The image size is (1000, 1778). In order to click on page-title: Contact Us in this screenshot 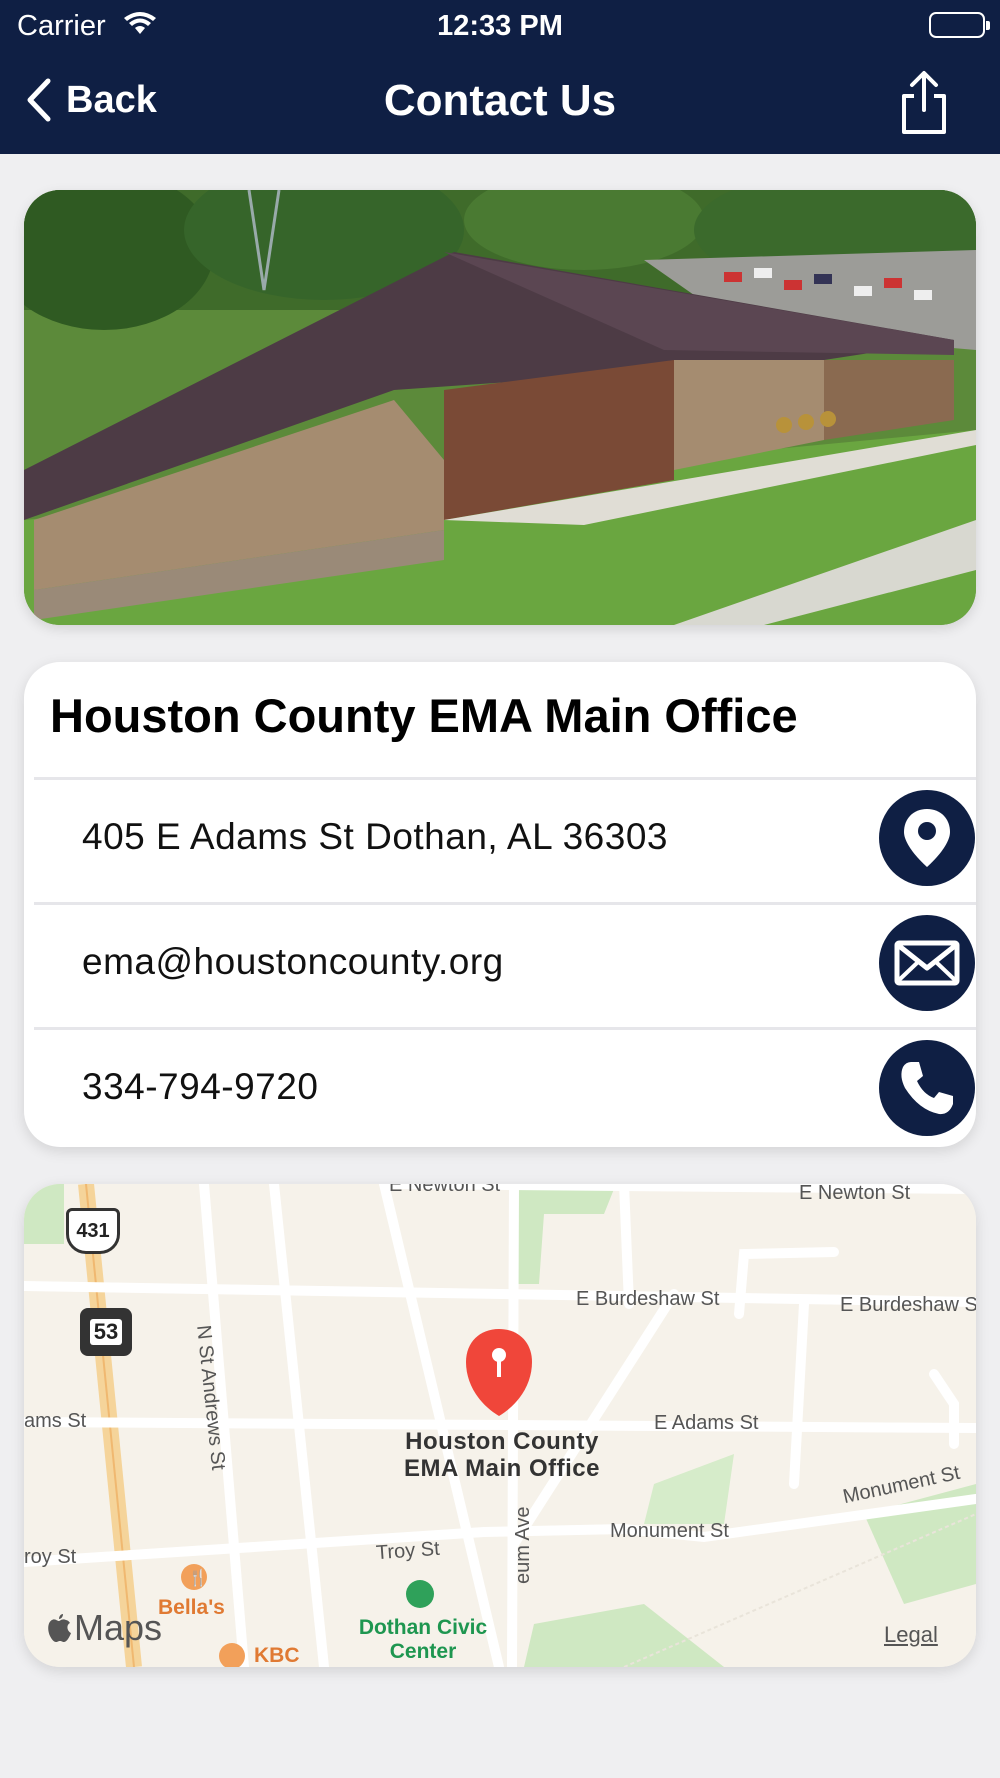, I will do `click(500, 100)`.